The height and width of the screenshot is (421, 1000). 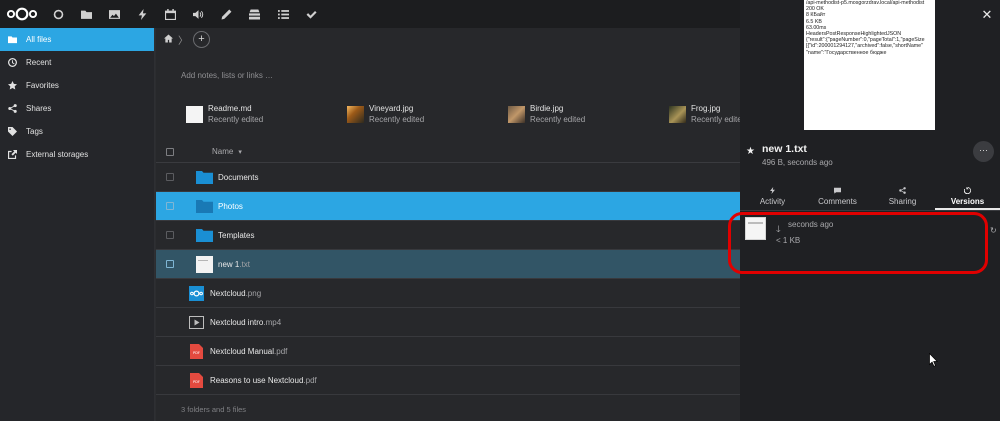 What do you see at coordinates (39, 62) in the screenshot?
I see `sidebar-item-label: Recent` at bounding box center [39, 62].